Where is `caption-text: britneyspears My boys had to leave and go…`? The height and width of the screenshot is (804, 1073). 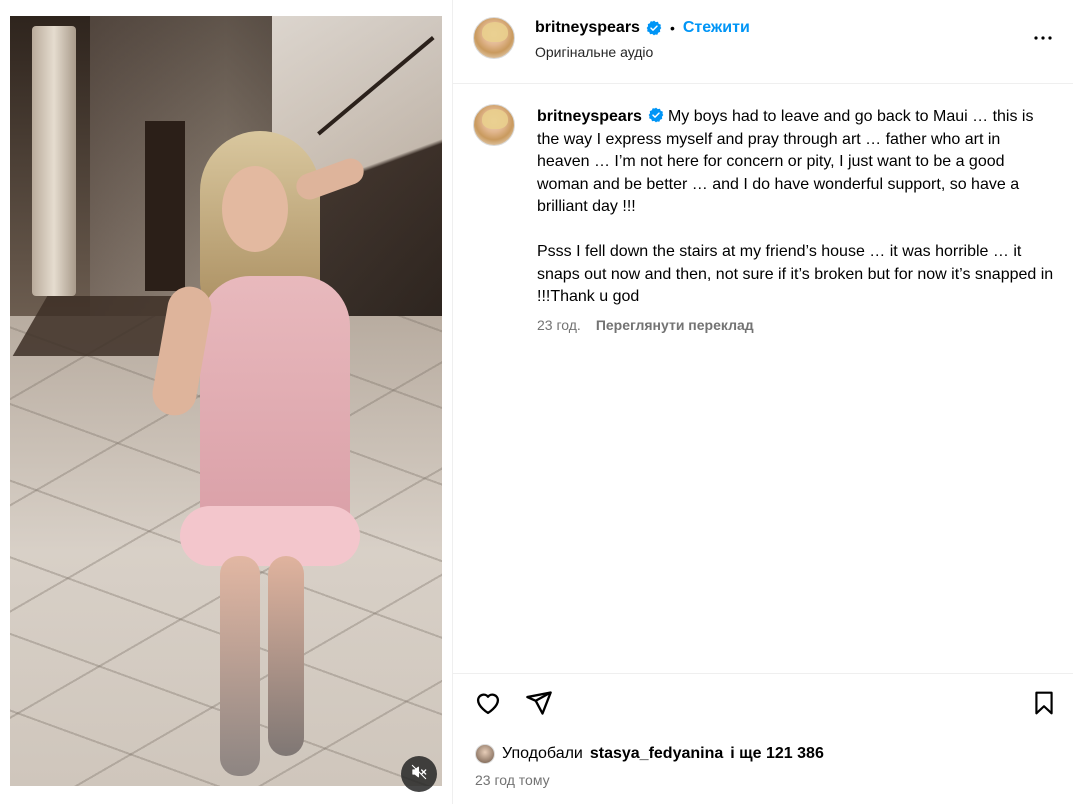 caption-text: britneyspears My boys had to leave and go… is located at coordinates (797, 207).